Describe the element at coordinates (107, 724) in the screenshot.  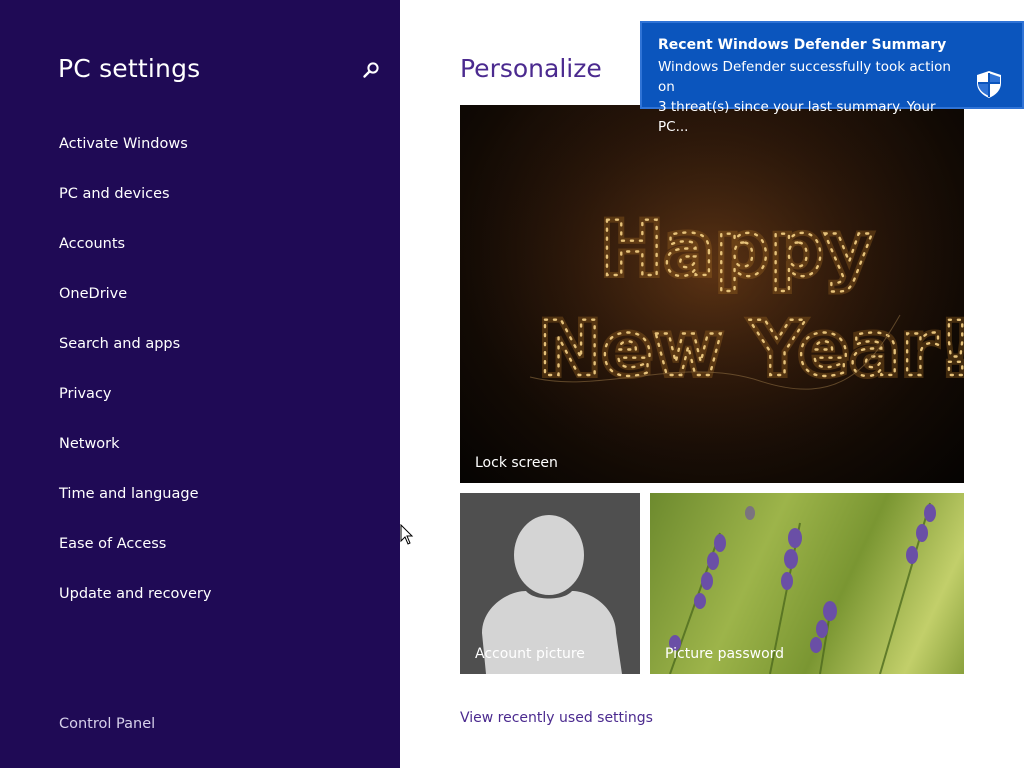
I see `control-panel-link: Control Panel` at that location.